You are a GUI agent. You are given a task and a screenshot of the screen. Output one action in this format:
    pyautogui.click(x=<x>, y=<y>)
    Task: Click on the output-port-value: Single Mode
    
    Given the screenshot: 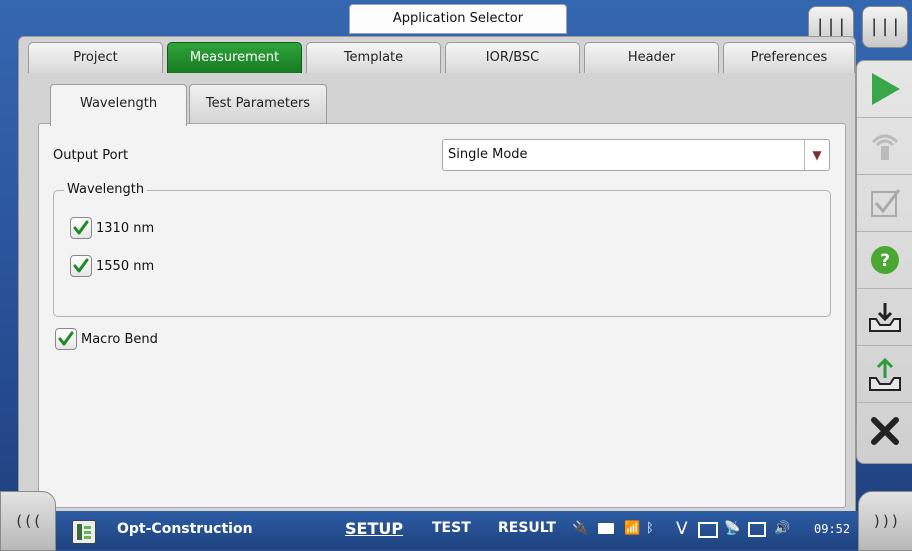 What is the action you would take?
    pyautogui.click(x=488, y=154)
    